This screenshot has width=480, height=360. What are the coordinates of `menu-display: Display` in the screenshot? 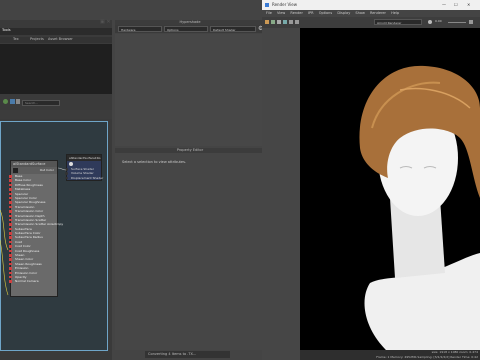 It's located at (343, 13).